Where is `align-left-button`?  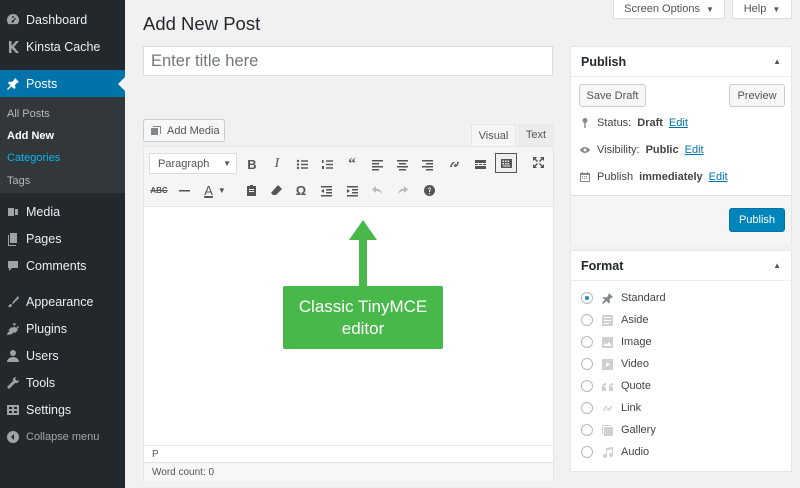
align-left-button is located at coordinates (377, 164).